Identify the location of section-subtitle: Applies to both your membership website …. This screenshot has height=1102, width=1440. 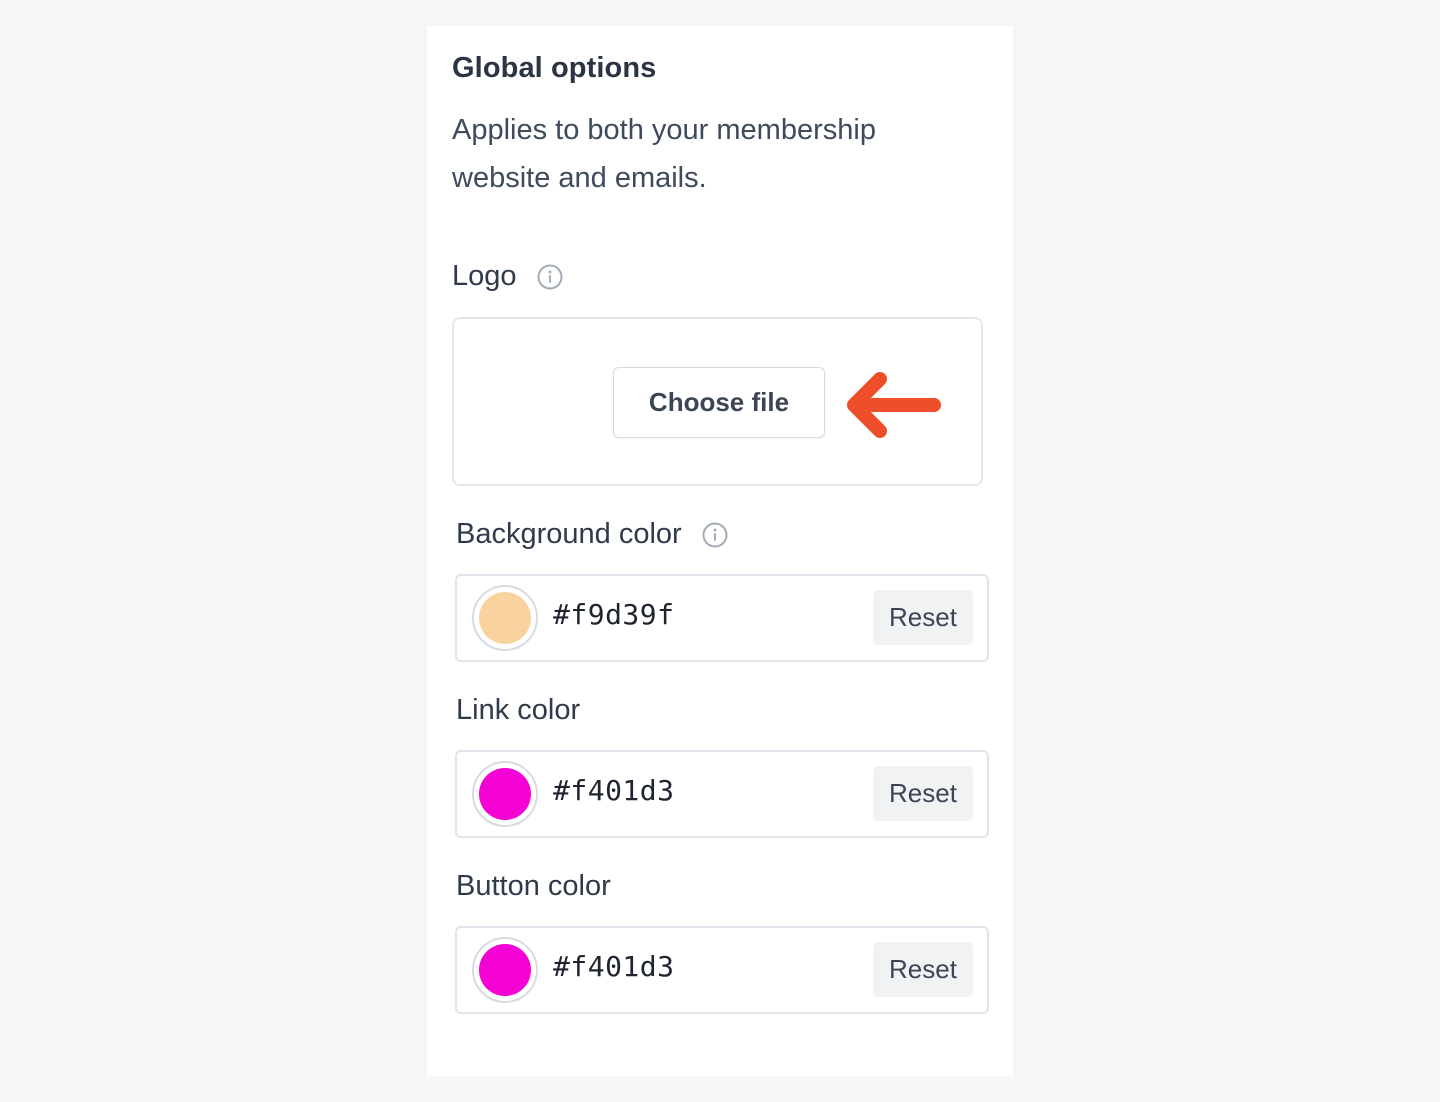
(664, 154).